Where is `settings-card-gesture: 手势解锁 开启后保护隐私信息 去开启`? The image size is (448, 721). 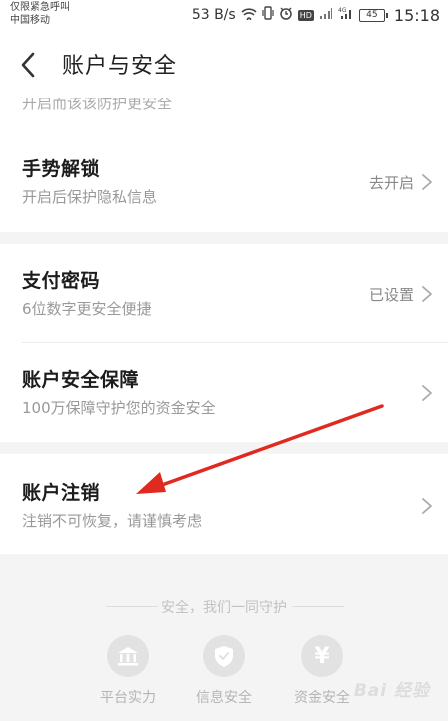
settings-card-gesture: 手势解锁 开启后保护隐私信息 去开启 is located at coordinates (224, 182).